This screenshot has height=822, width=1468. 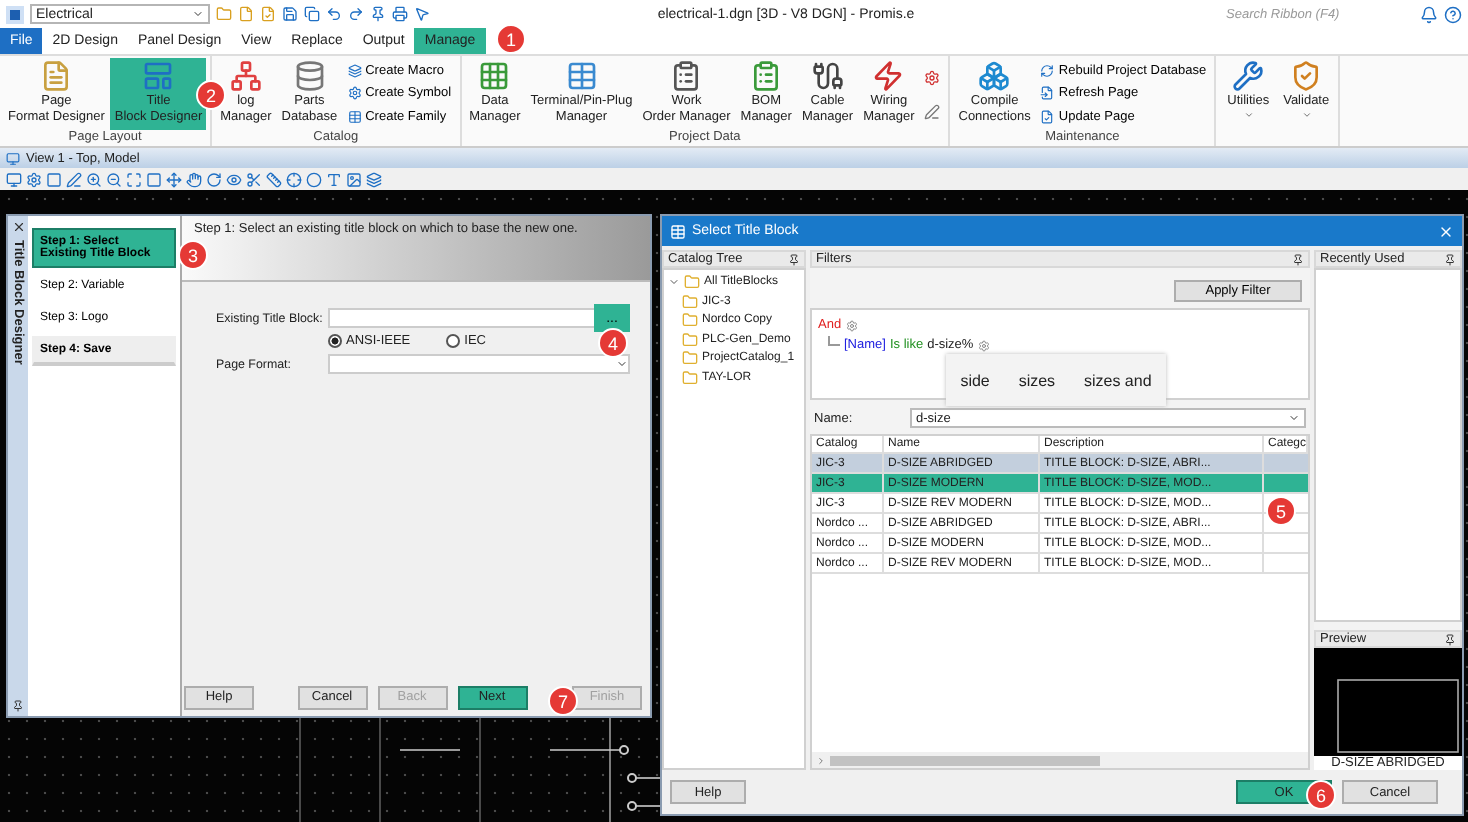 I want to click on suggestion: sizes and, so click(x=1117, y=380).